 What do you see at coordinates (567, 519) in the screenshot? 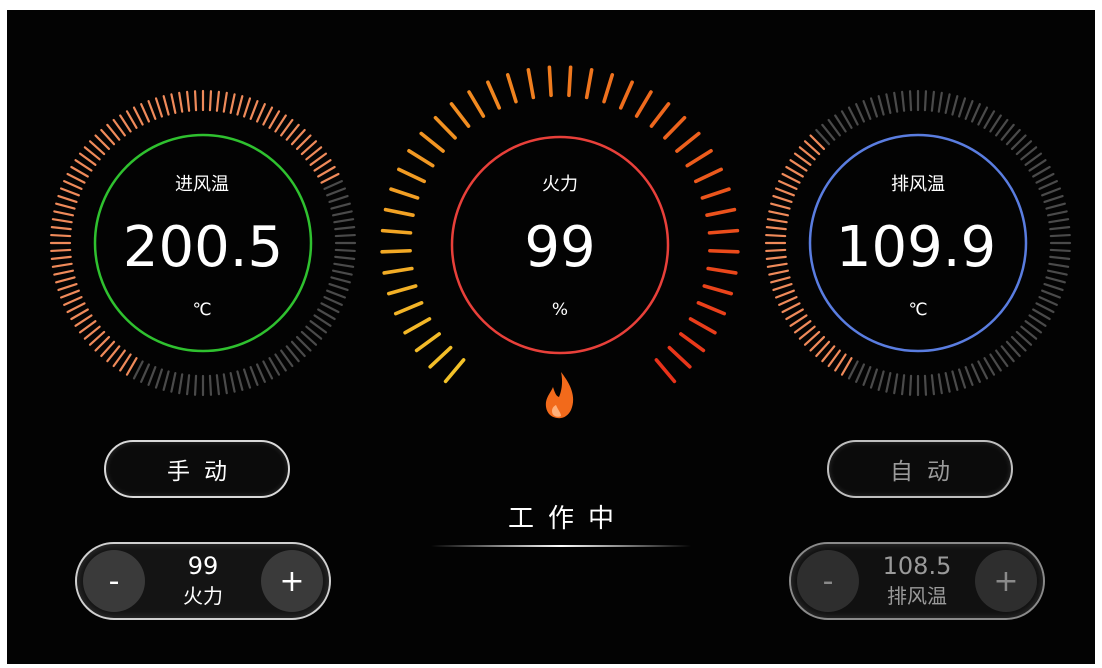
I see `work-status-text: 工作中` at bounding box center [567, 519].